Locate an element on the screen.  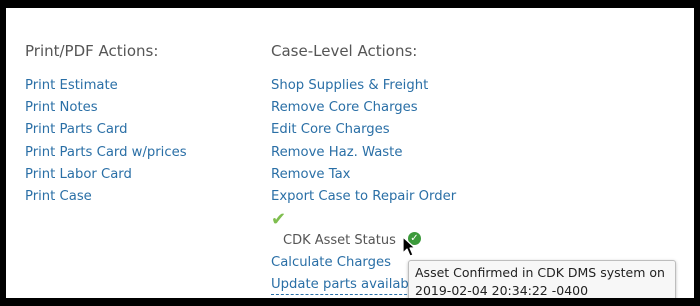
tooltip-line-2: 2019-02-04 20:34:22 -0400 is located at coordinates (502, 290).